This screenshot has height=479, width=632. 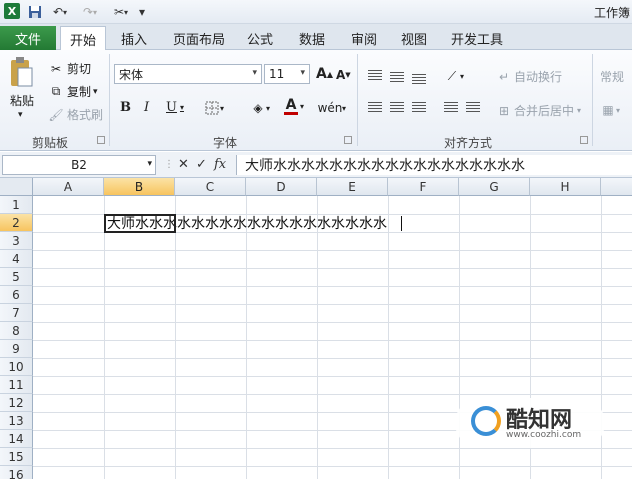 What do you see at coordinates (220, 164) in the screenshot?
I see `insert-function-button: fx` at bounding box center [220, 164].